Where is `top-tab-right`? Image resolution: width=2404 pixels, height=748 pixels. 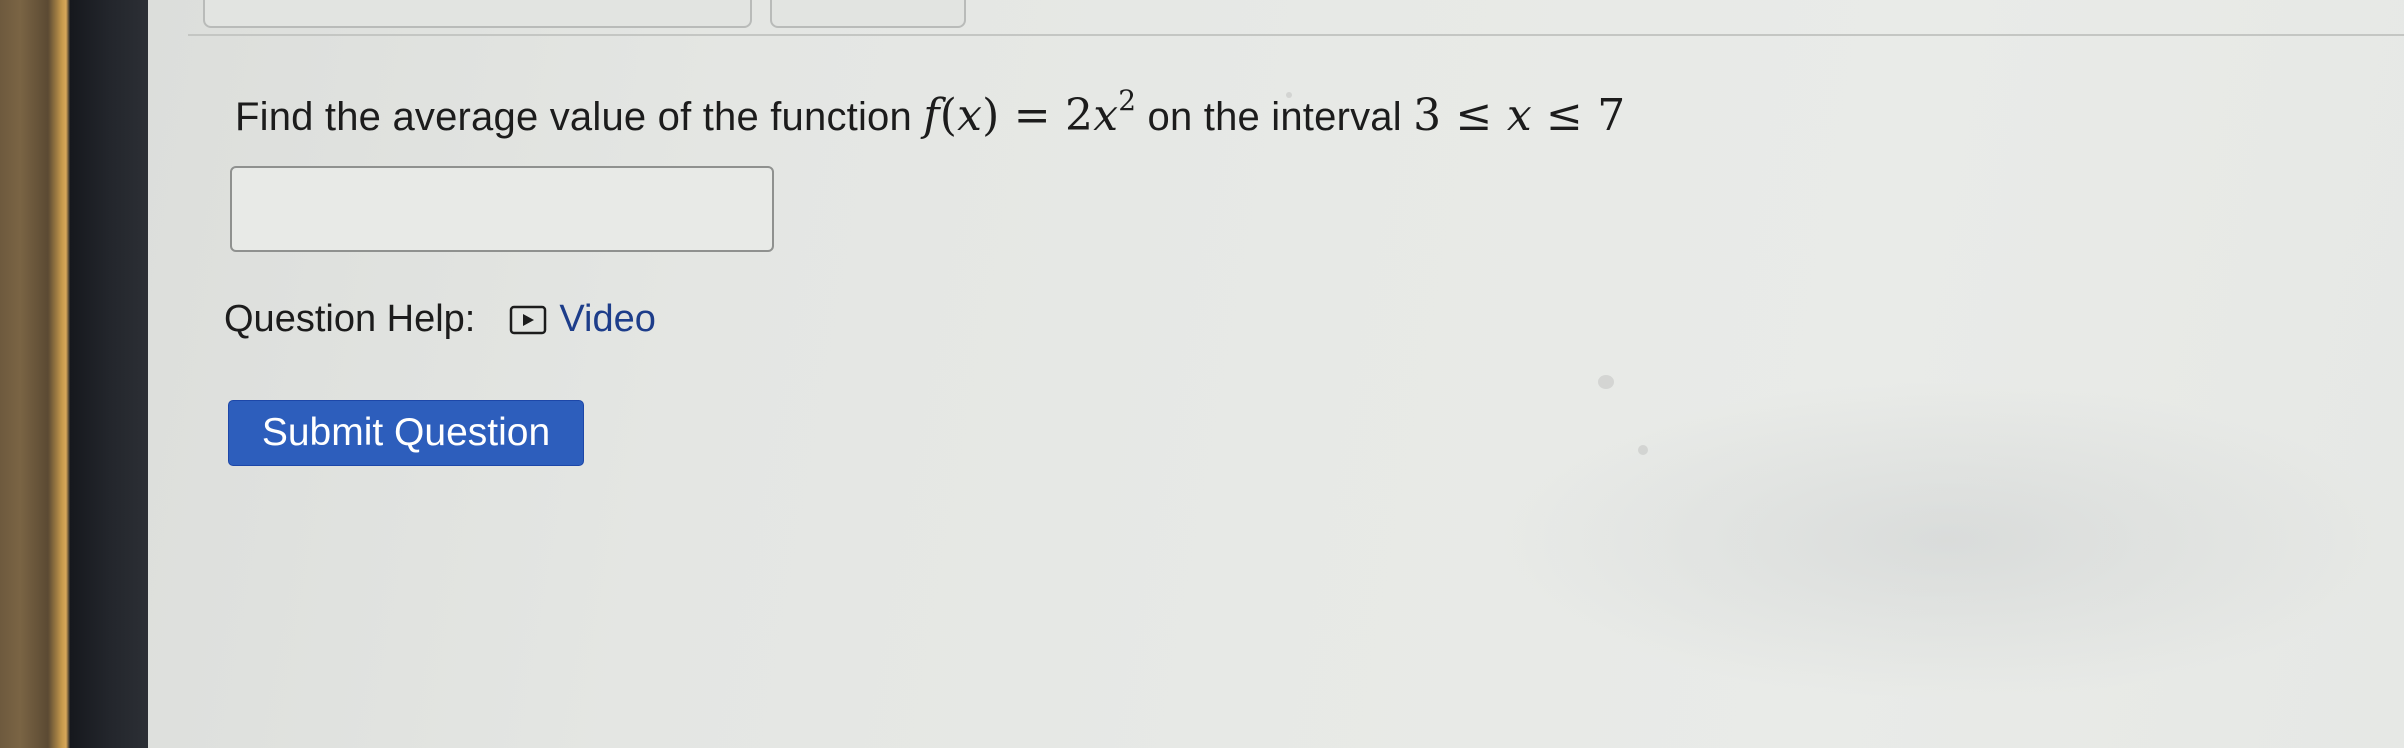
top-tab-right is located at coordinates (868, 14).